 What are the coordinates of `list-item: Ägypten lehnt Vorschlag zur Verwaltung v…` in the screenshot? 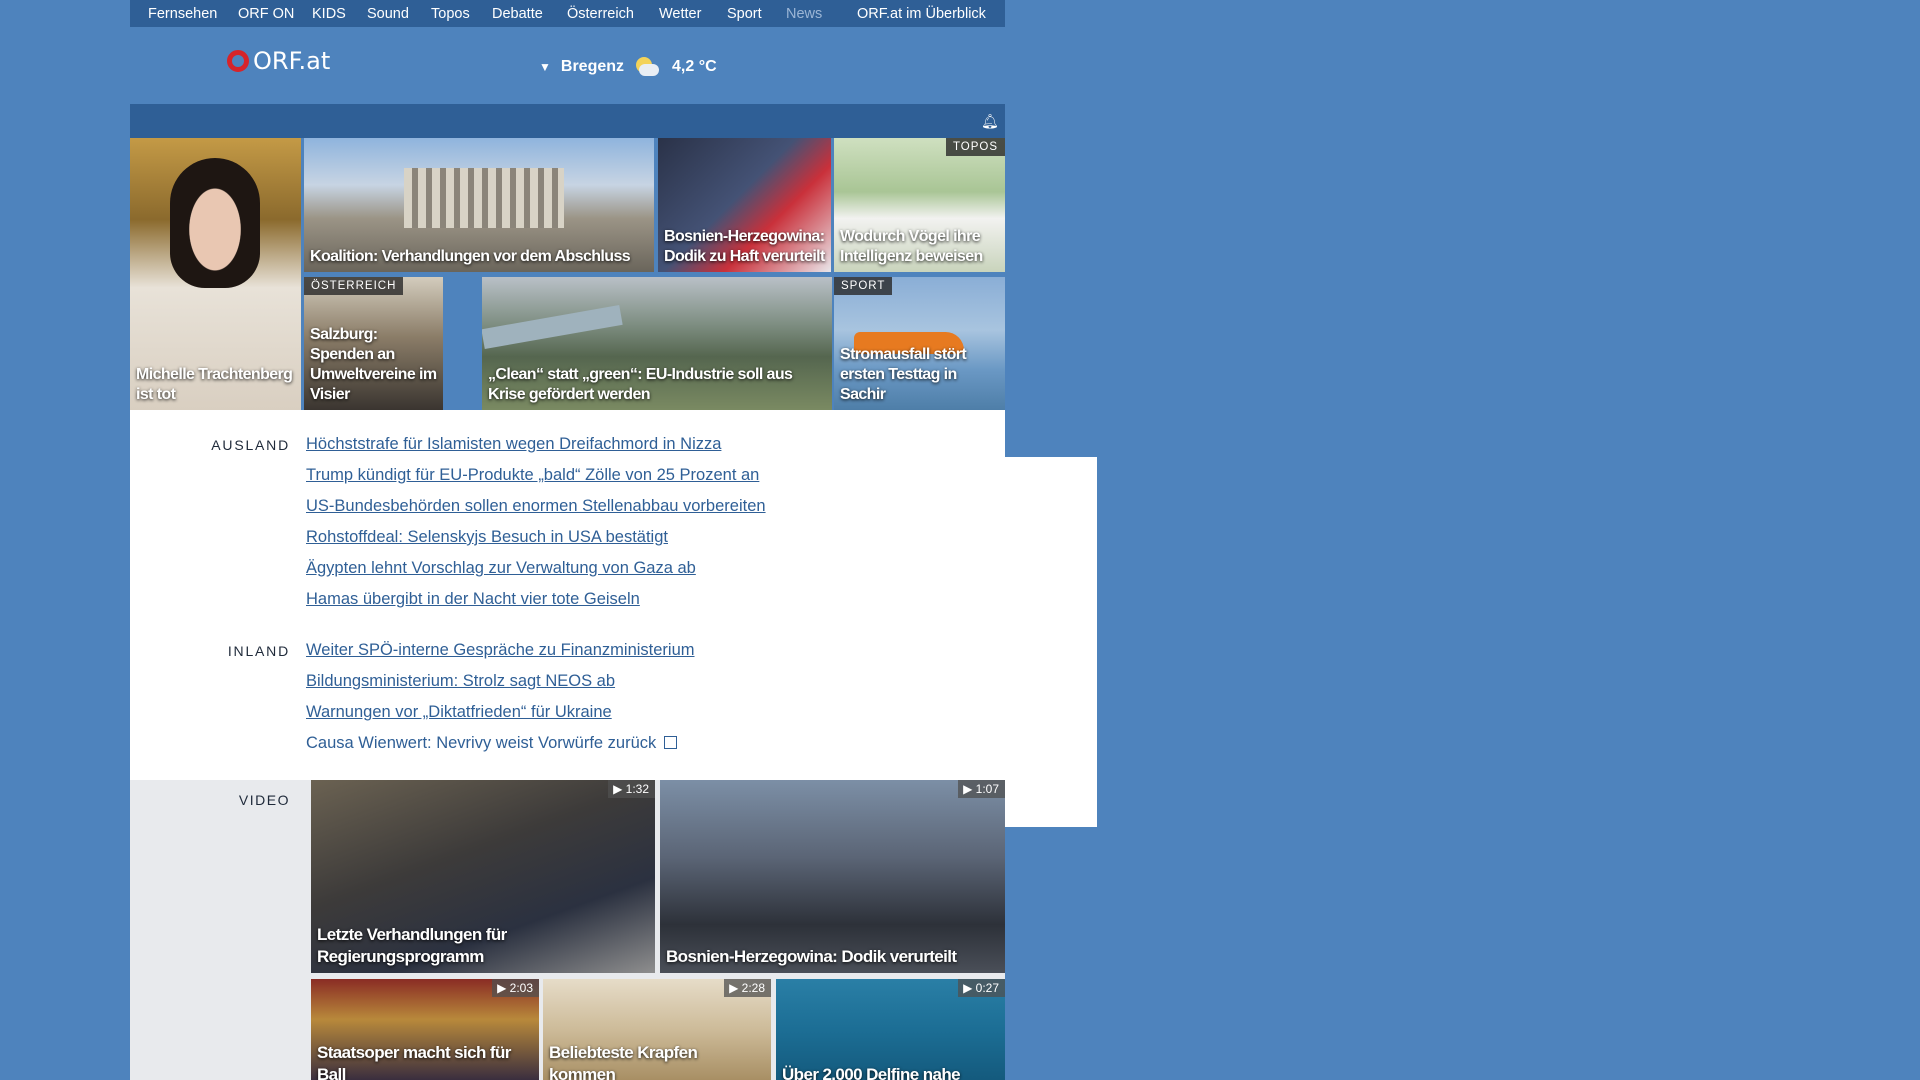 It's located at (501, 568).